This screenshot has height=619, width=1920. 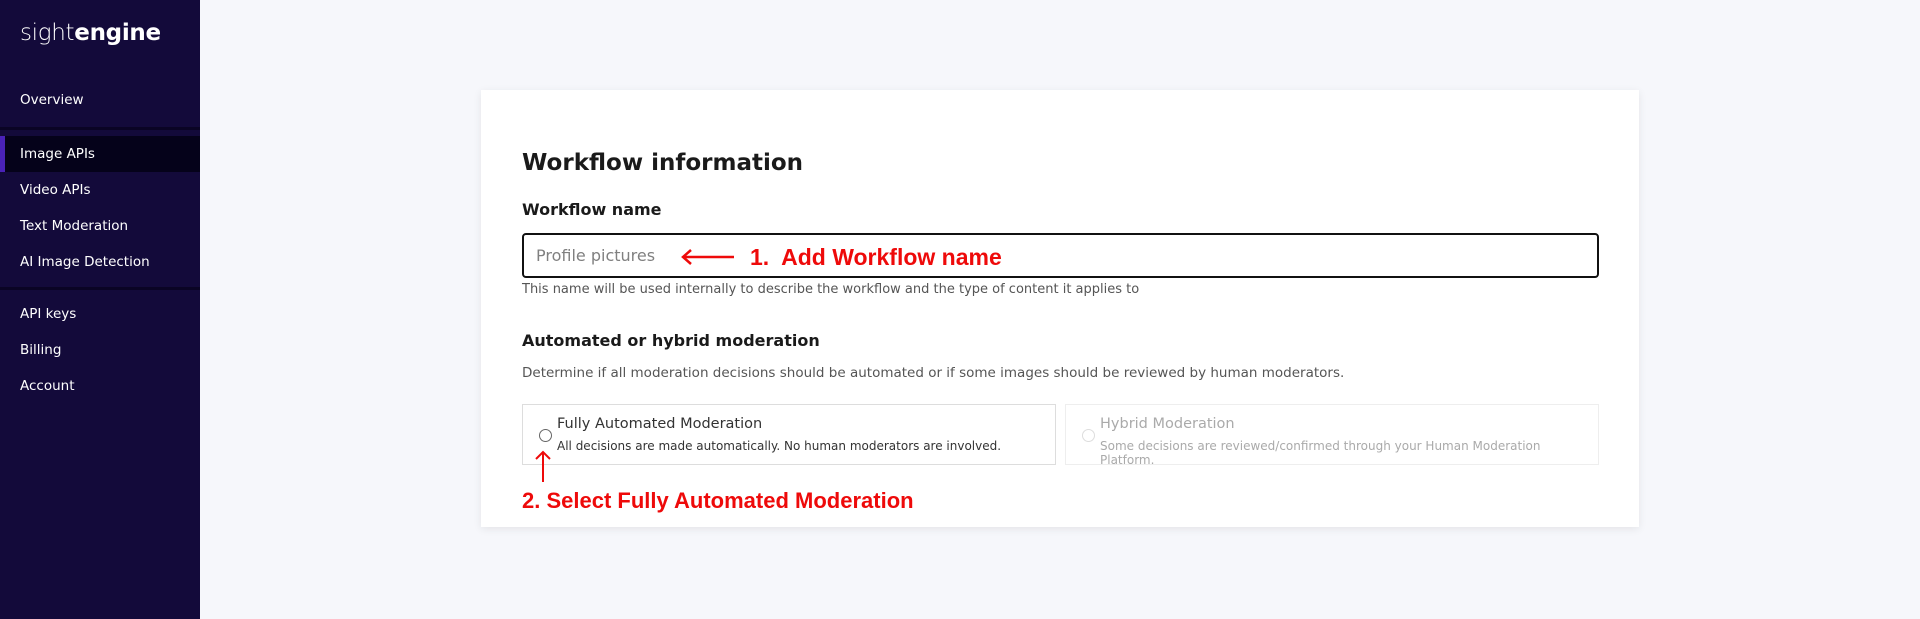 I want to click on radio-fully-automated, so click(x=545, y=435).